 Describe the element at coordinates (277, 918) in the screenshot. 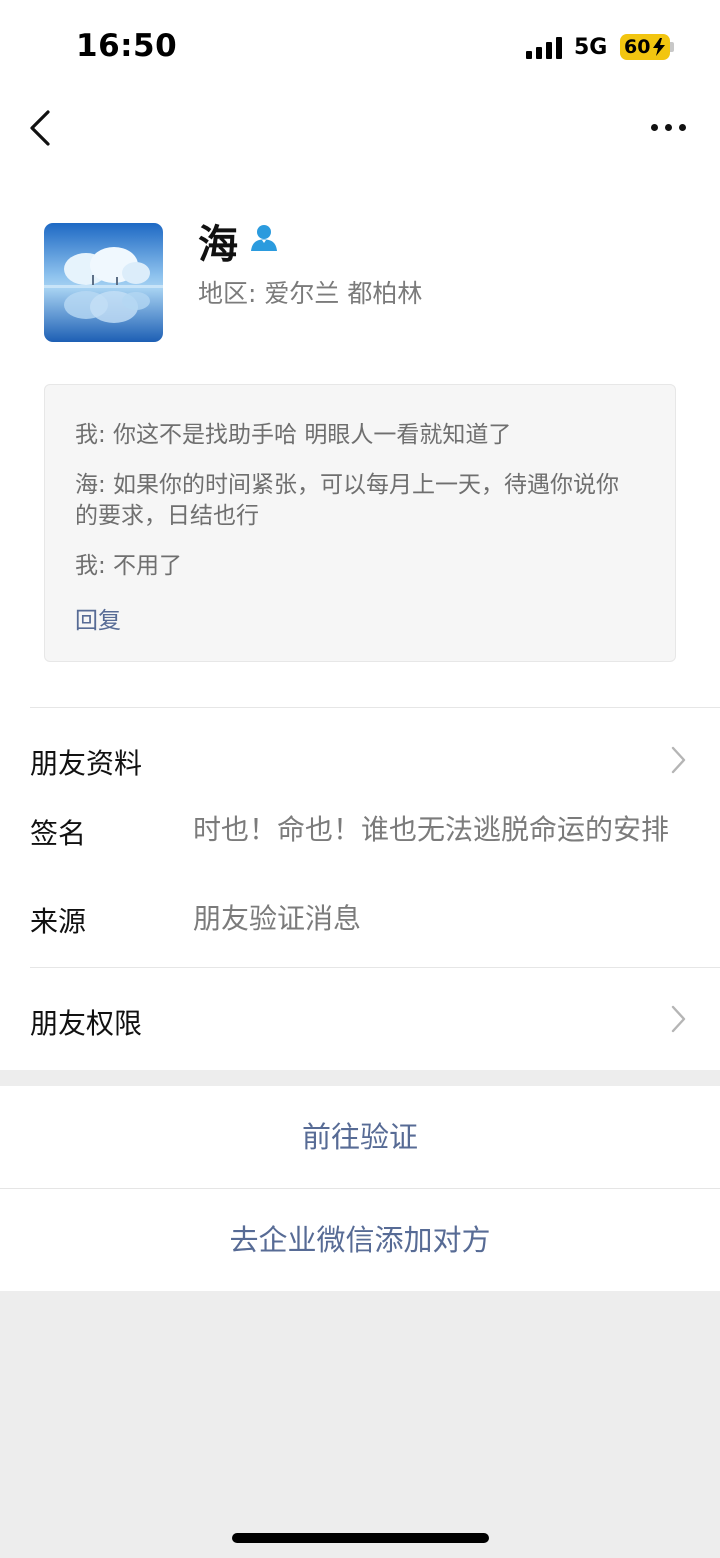

I see `source-value: 朋友验证消息` at that location.